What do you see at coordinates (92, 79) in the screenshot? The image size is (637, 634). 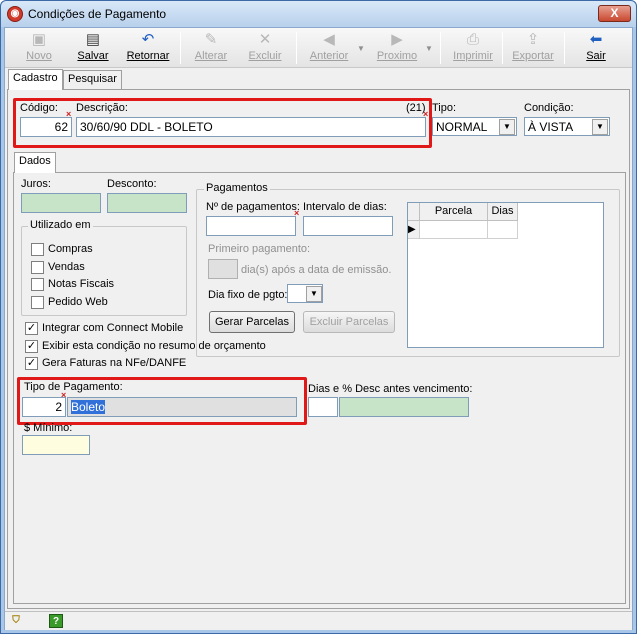 I see `tab-pesquisar: Pesquisar` at bounding box center [92, 79].